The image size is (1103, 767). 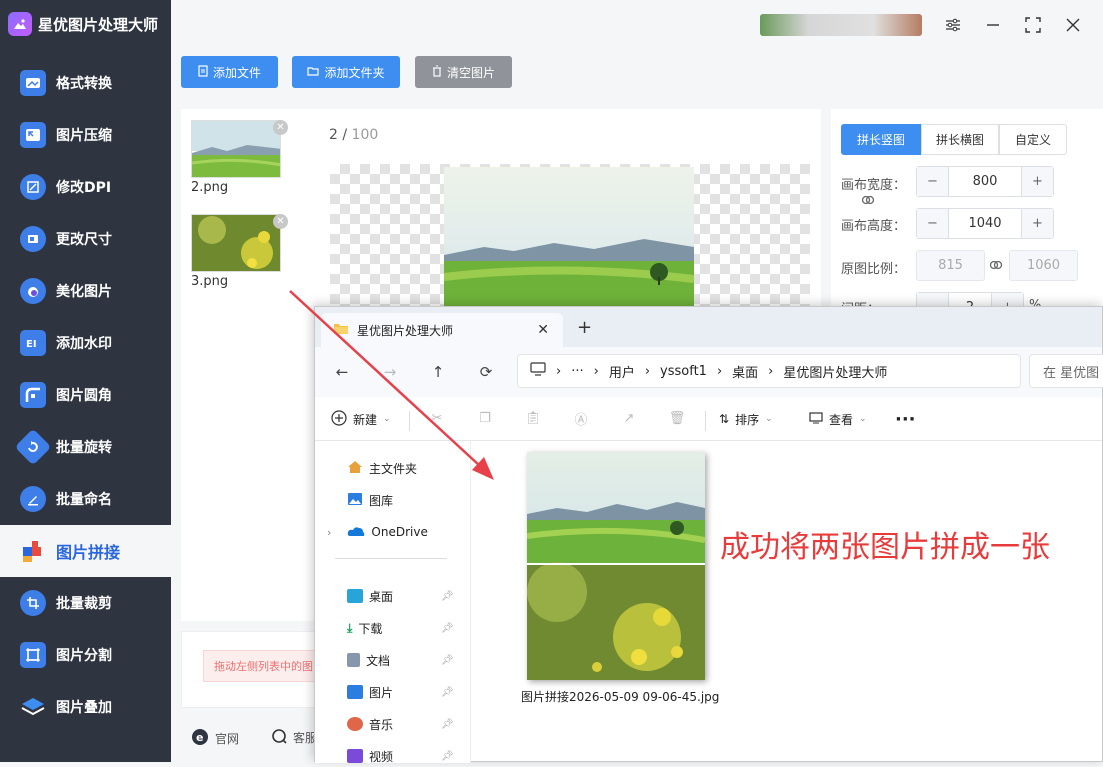 I want to click on sidebar-item-beautify: 美化图片, so click(x=85, y=291).